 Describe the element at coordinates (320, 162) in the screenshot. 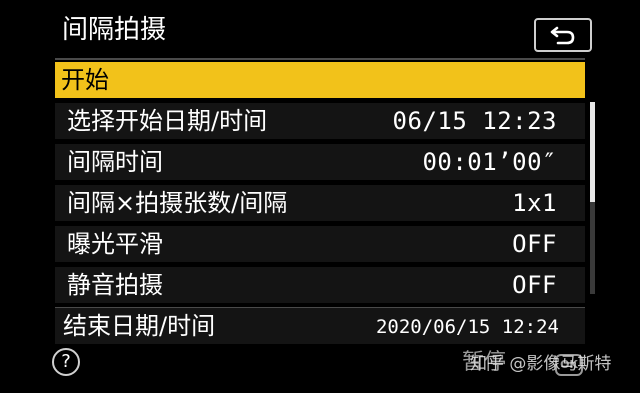

I see `menu-item-interval: 间隔时间 00:01’00″` at that location.